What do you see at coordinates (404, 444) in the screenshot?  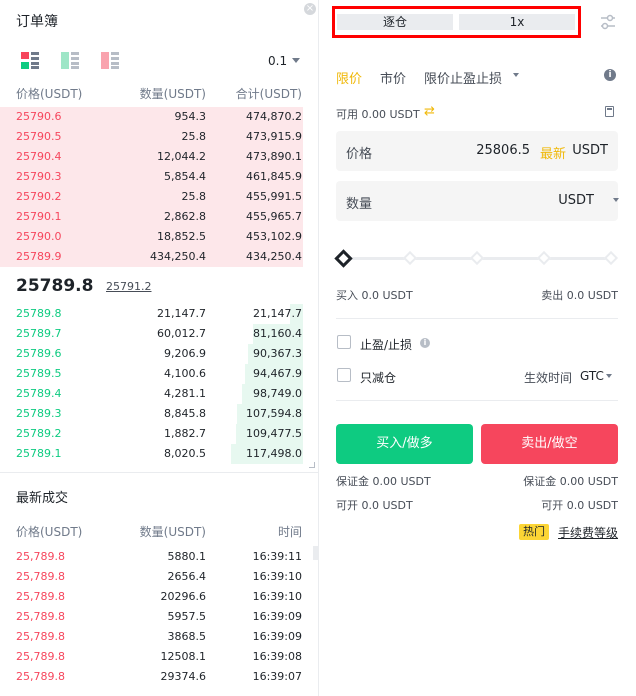 I see `buy-long-button: 买入/做多` at bounding box center [404, 444].